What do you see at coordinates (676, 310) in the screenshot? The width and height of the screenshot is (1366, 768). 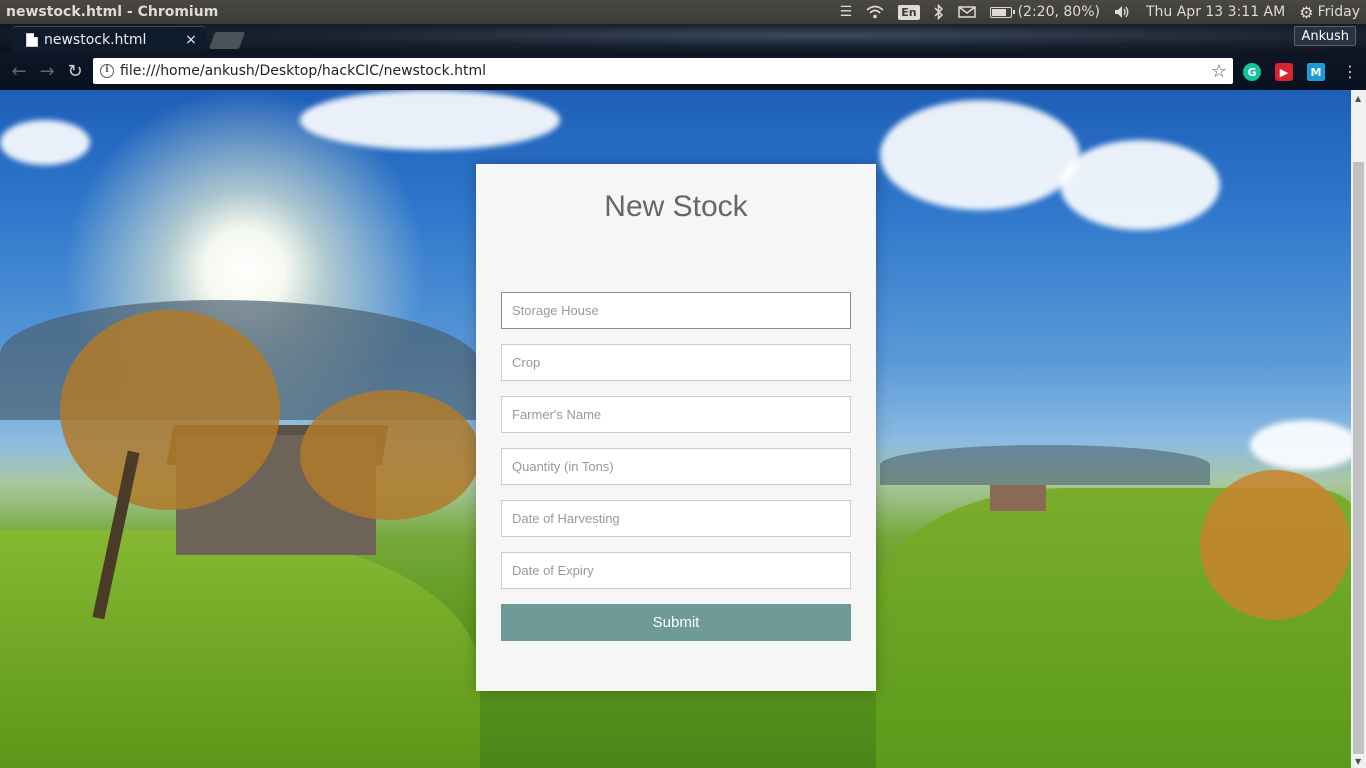 I see `storage-house-input` at bounding box center [676, 310].